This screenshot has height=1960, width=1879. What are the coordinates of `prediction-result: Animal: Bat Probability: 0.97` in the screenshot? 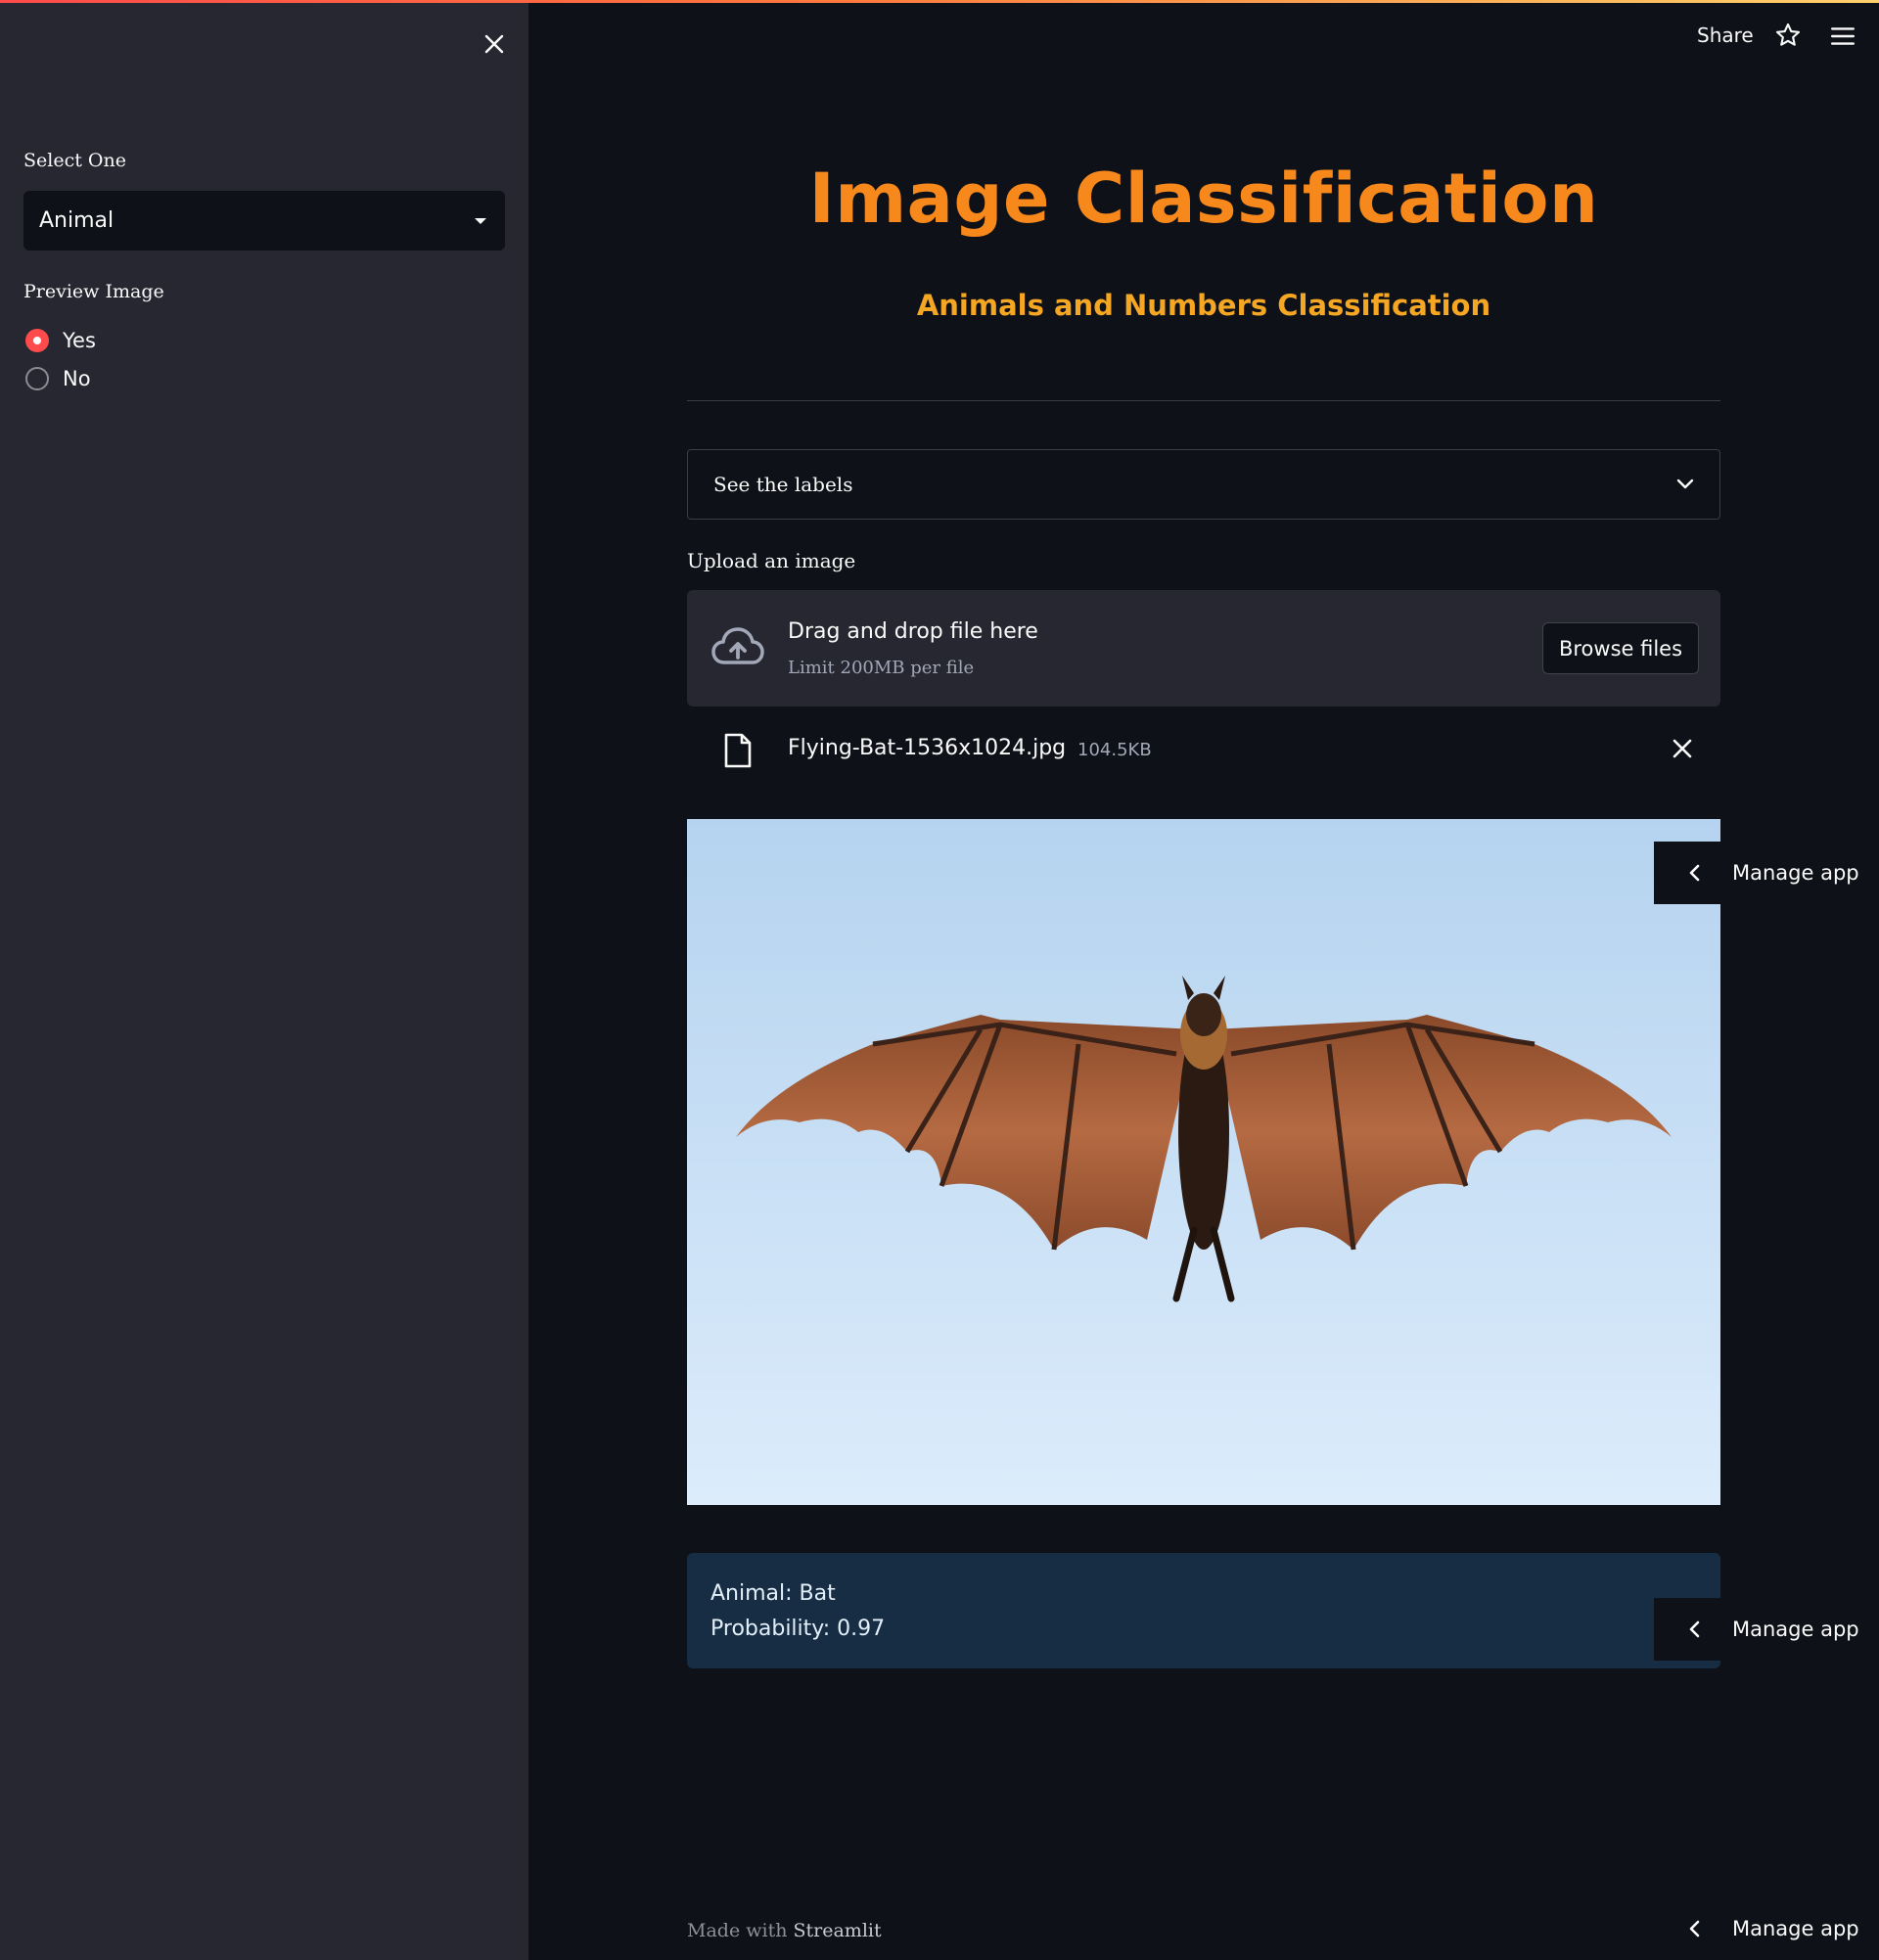 It's located at (1203, 1610).